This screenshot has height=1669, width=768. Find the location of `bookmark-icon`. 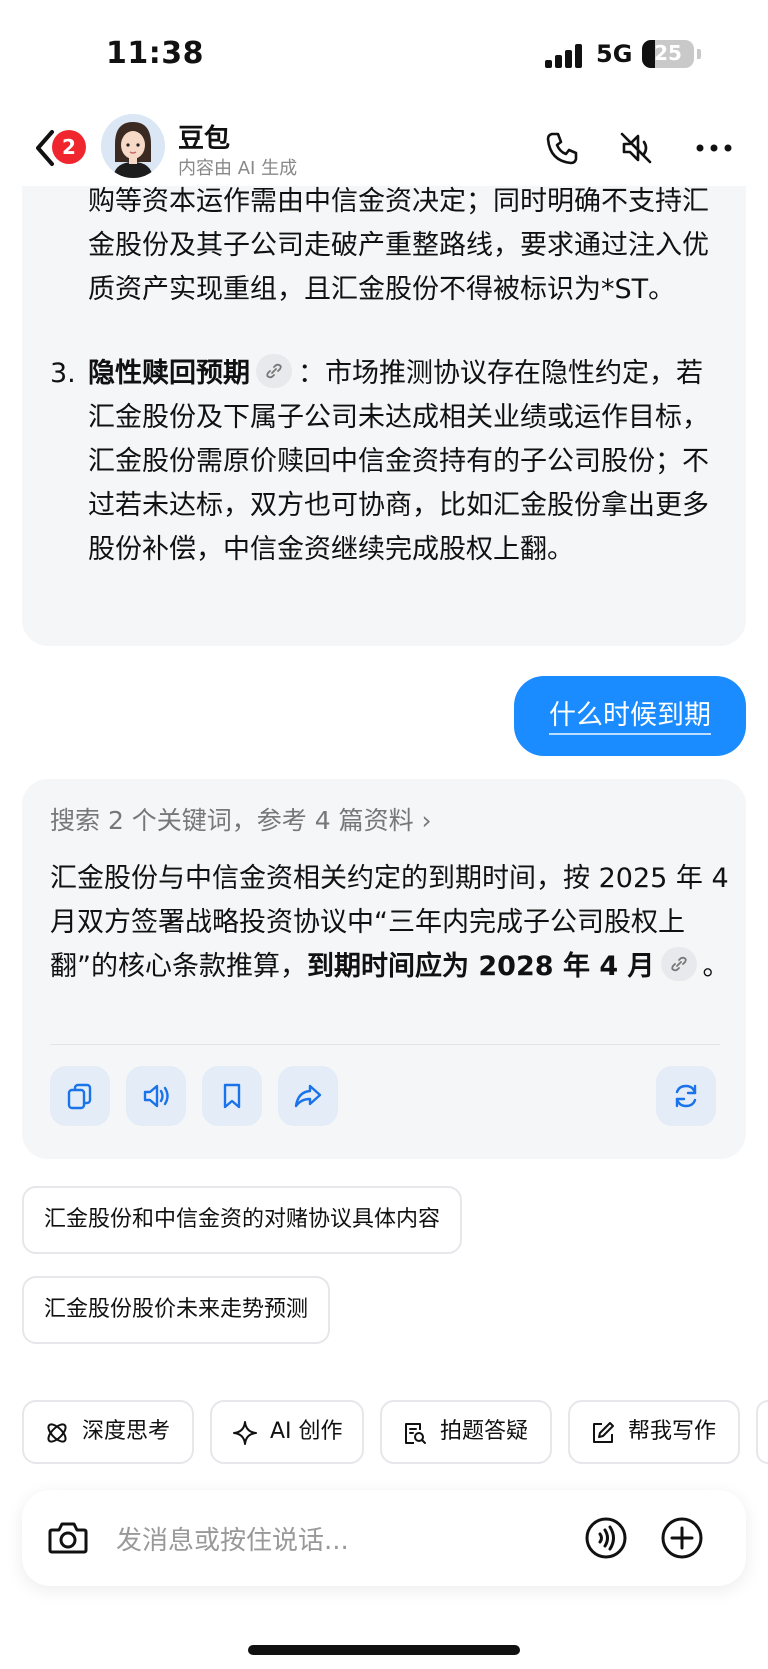

bookmark-icon is located at coordinates (232, 1096).